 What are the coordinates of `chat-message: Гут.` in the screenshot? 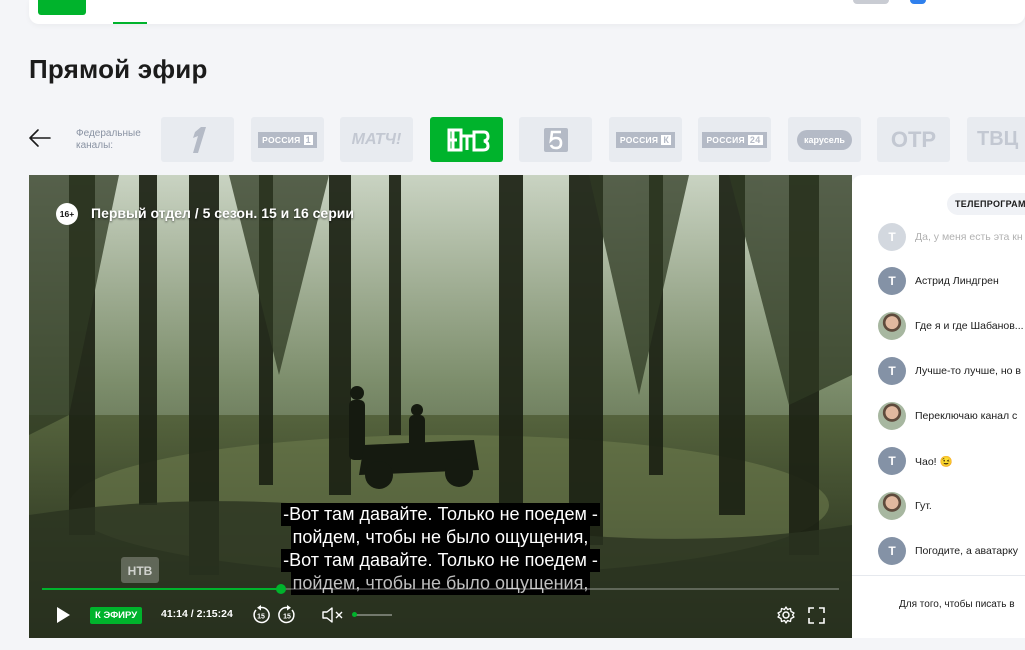 It's located at (905, 506).